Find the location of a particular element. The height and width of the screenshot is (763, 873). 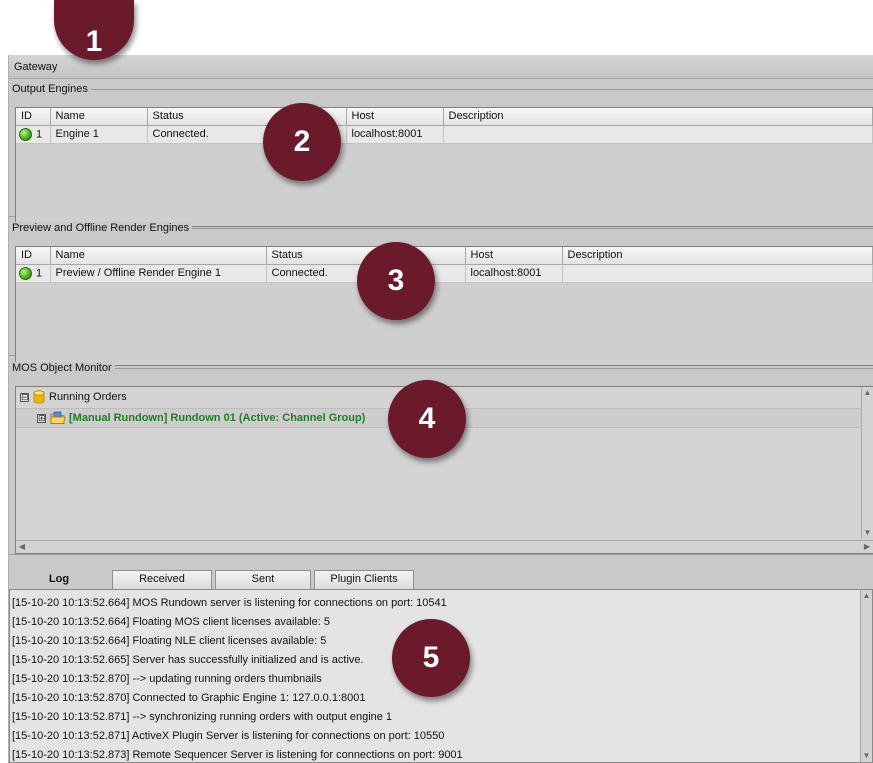

window-title: Gateway is located at coordinates (441, 67).